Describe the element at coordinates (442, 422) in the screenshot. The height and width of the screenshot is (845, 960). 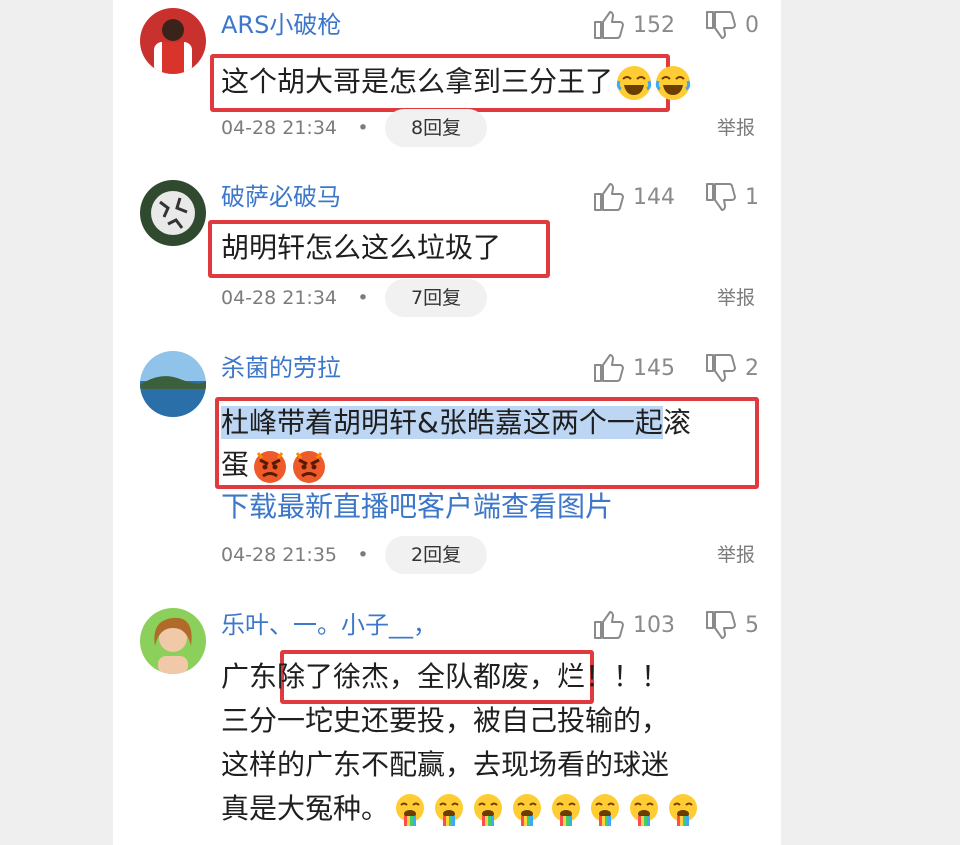
I see `selected-text: 杜峰带着胡明轩&张皓嘉这两个一起` at that location.